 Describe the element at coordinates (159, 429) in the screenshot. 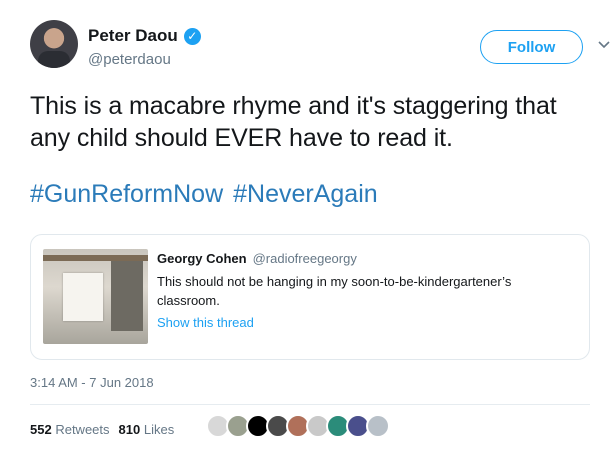

I see `likes-label: Likes` at that location.